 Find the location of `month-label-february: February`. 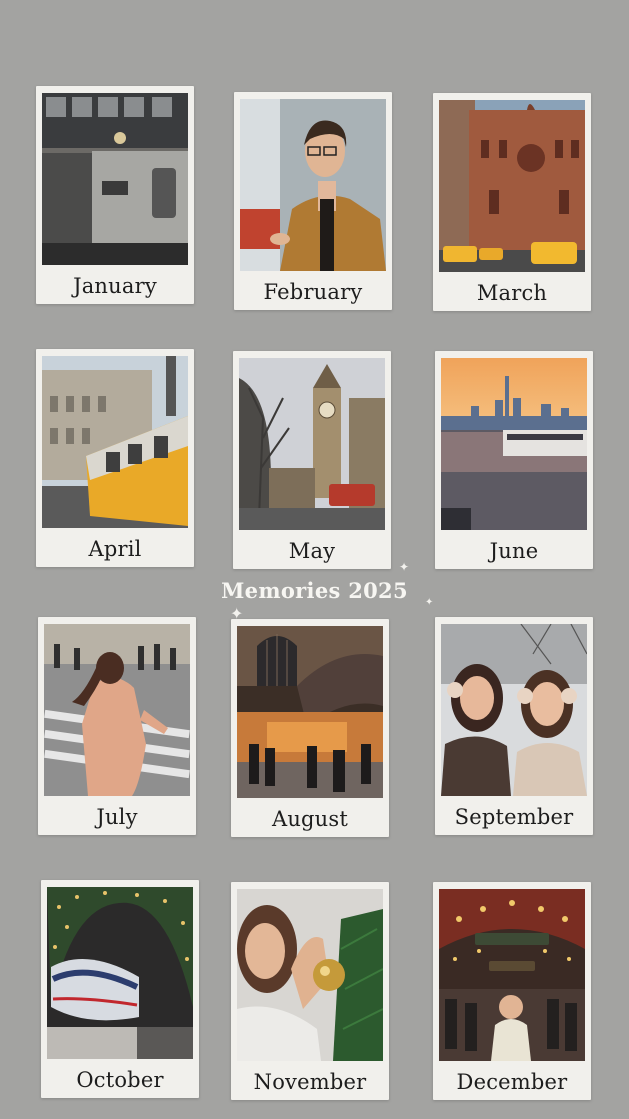

month-label-february: February is located at coordinates (313, 292).